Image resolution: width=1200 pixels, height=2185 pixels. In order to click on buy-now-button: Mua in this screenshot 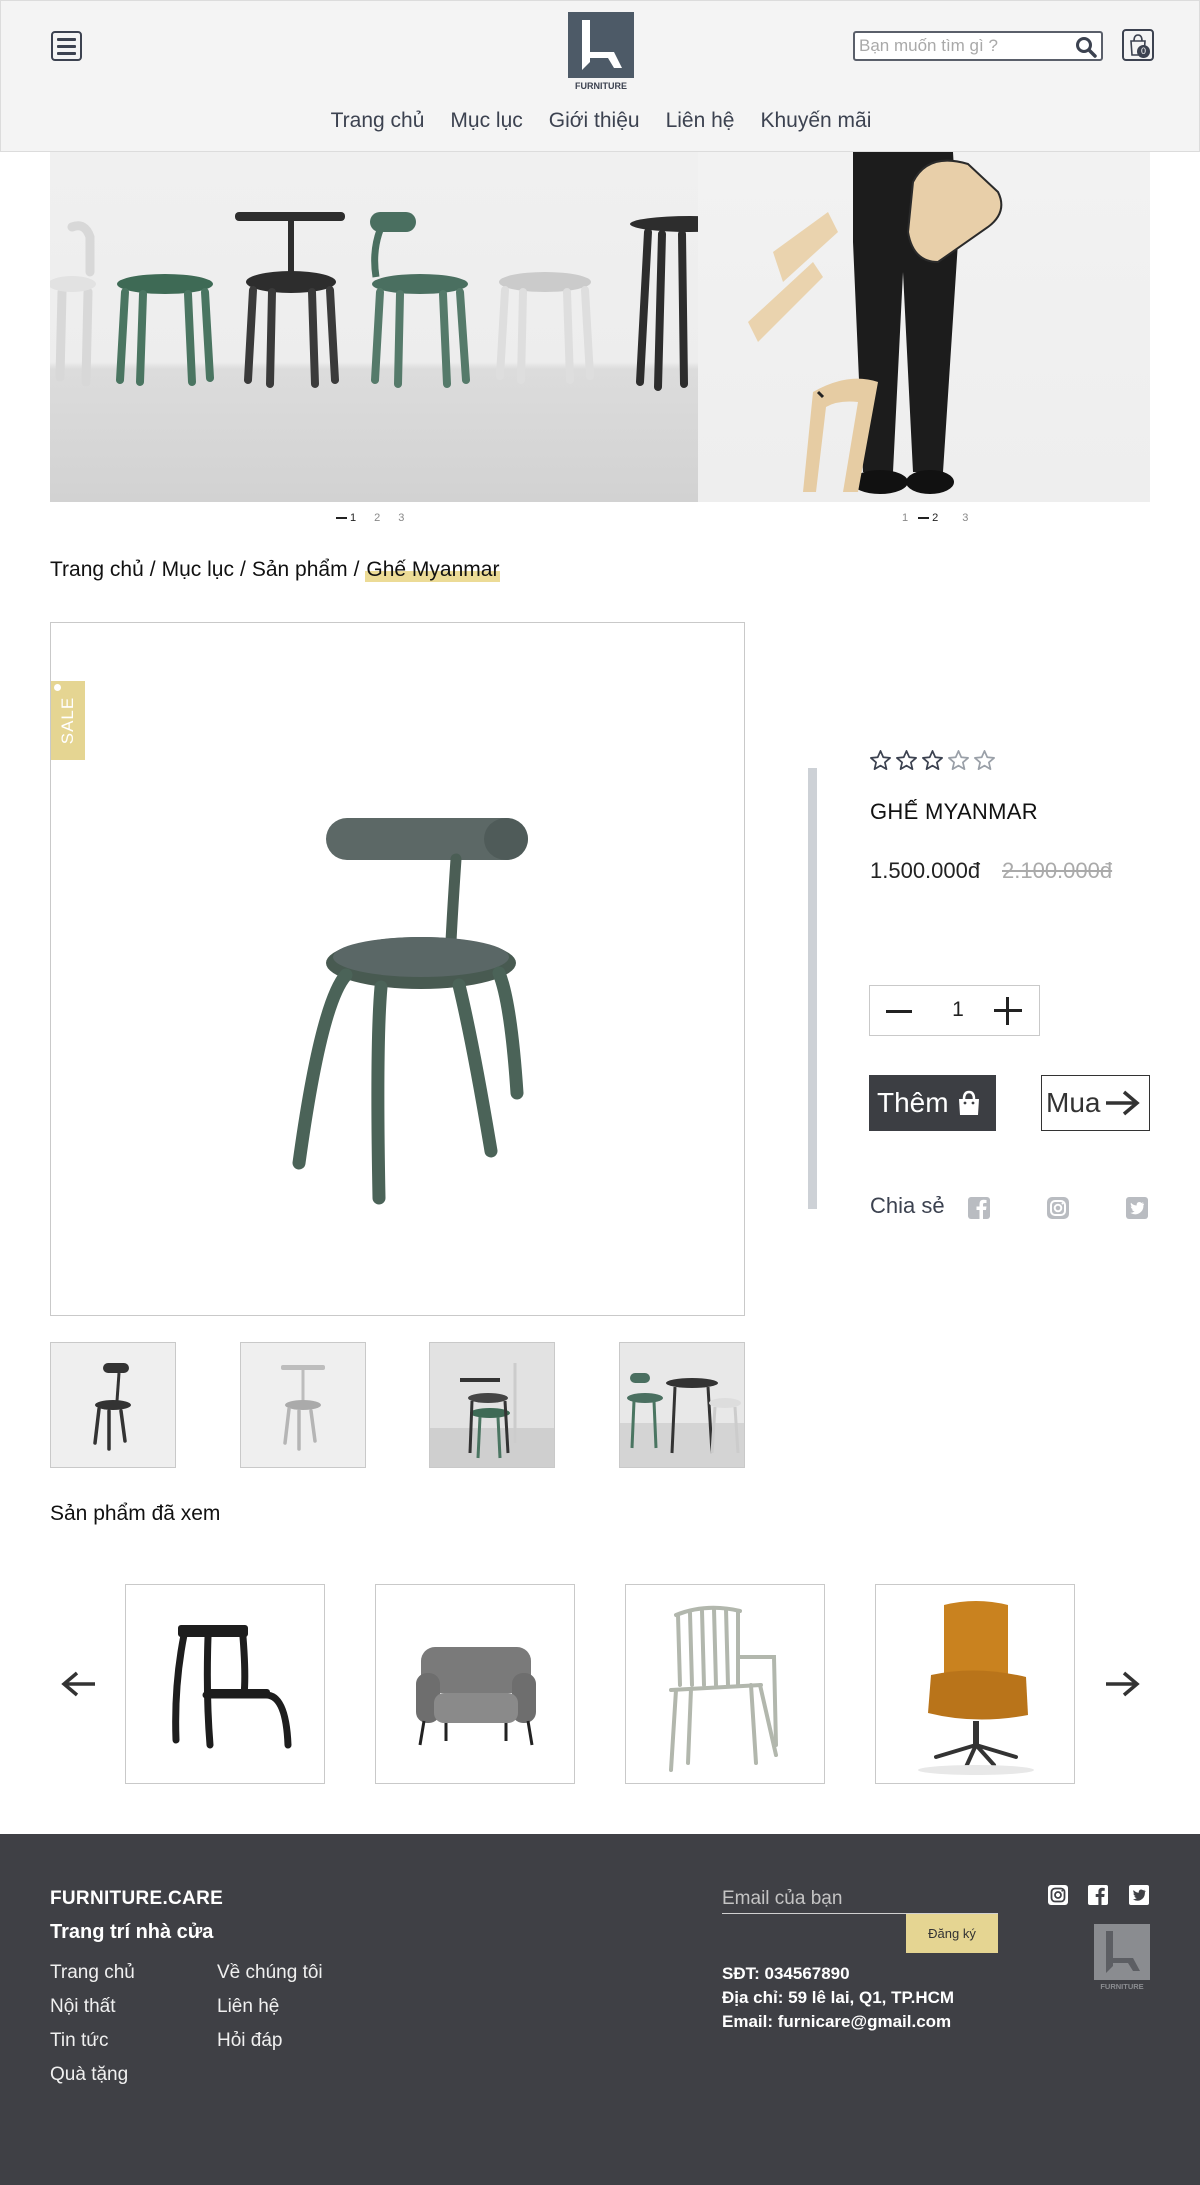, I will do `click(1095, 1103)`.